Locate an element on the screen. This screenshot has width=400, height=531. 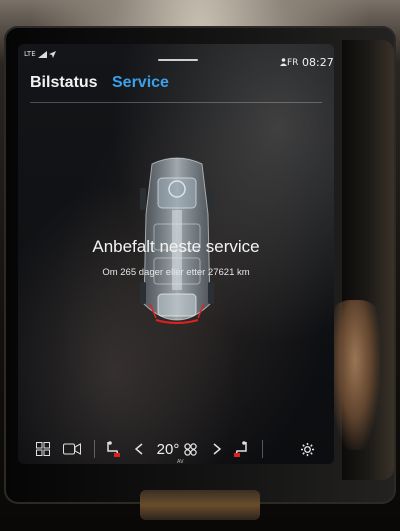
tab-divider is located at coordinates (176, 102).